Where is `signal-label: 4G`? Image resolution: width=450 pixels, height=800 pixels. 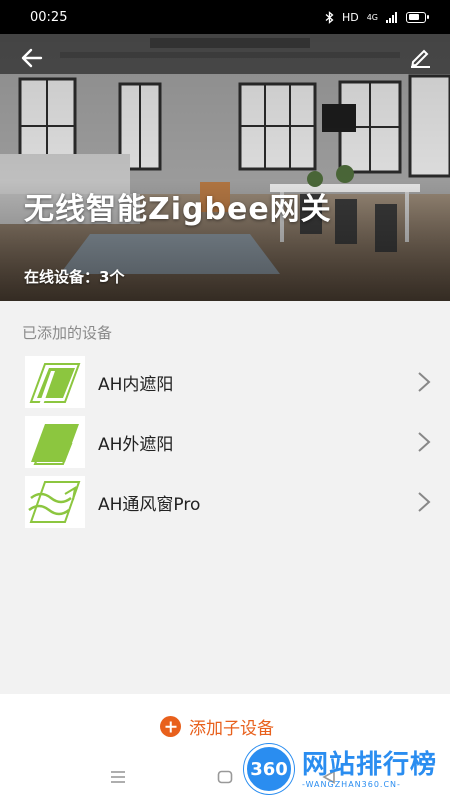
signal-label: 4G is located at coordinates (372, 17).